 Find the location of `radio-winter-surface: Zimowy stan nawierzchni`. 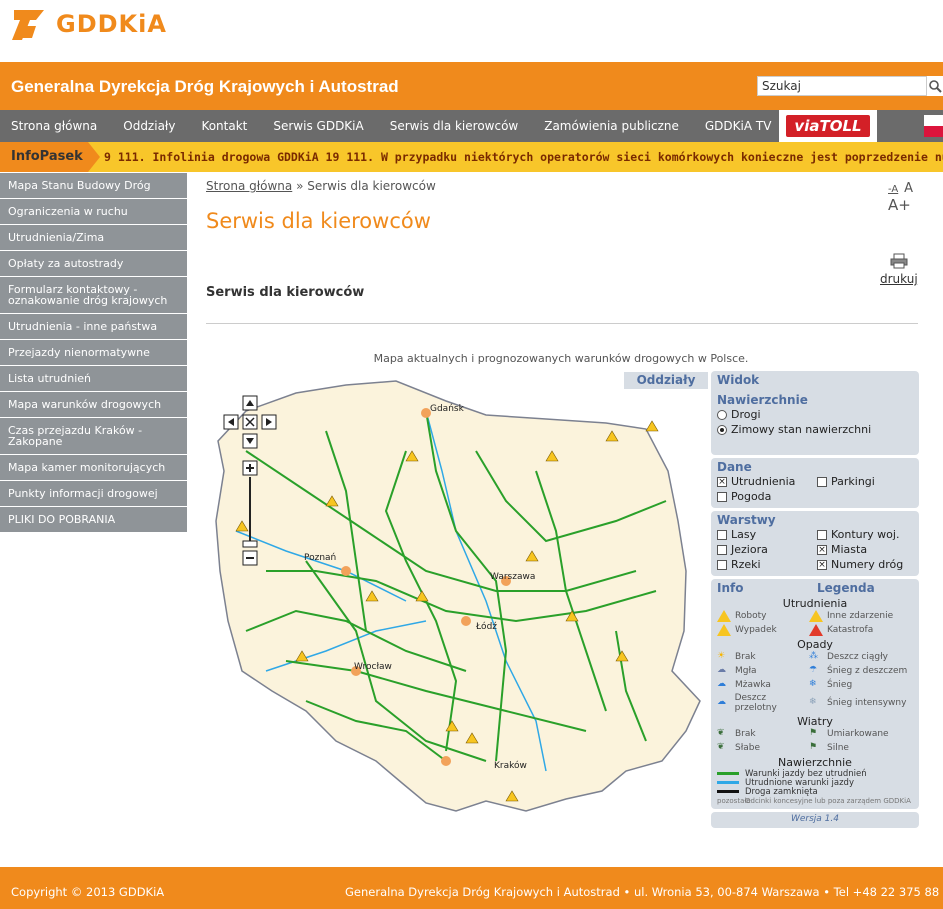

radio-winter-surface: Zimowy stan nawierzchni is located at coordinates (815, 429).